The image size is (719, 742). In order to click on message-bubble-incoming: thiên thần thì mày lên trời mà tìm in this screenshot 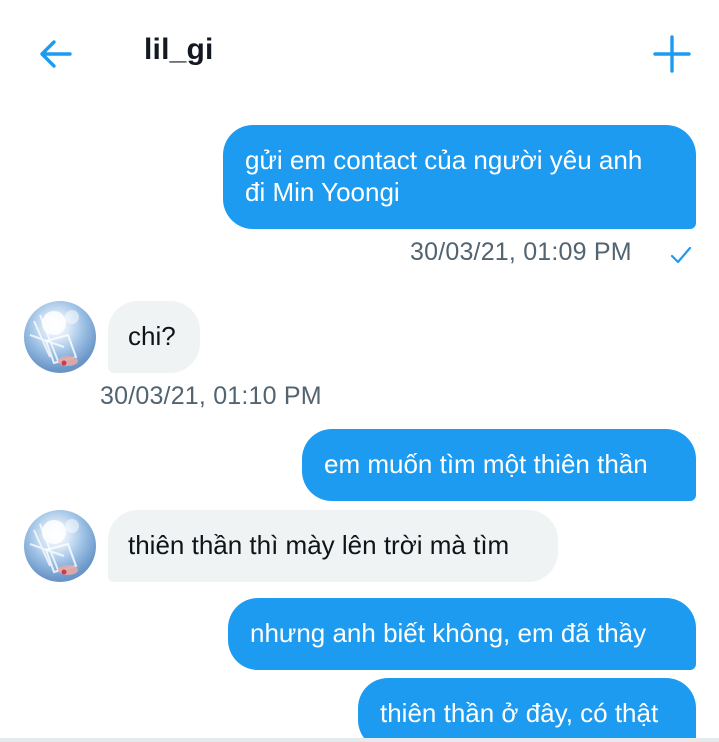, I will do `click(333, 546)`.